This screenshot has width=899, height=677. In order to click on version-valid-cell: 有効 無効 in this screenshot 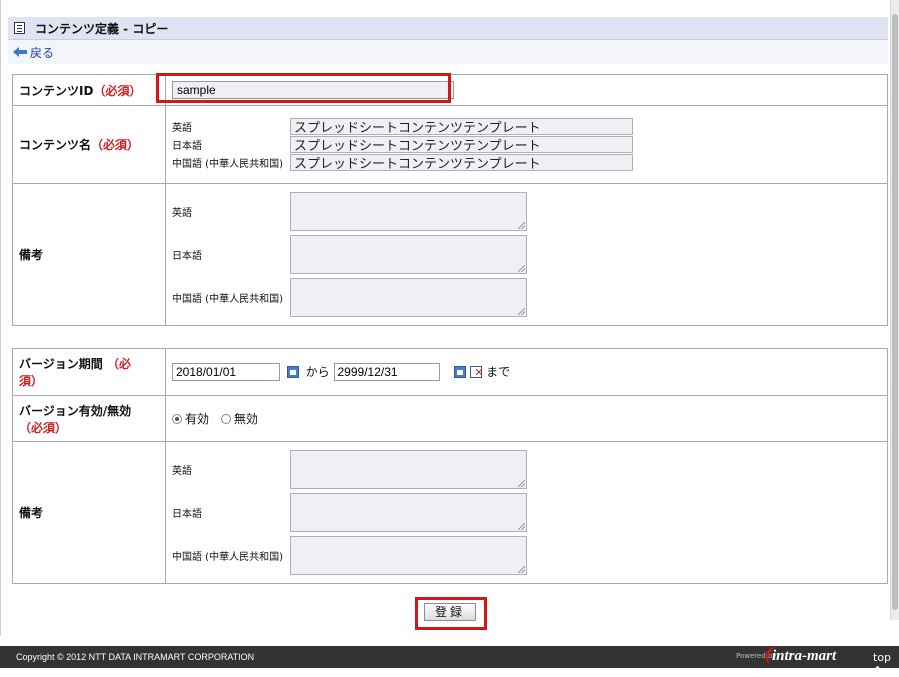, I will do `click(526, 418)`.